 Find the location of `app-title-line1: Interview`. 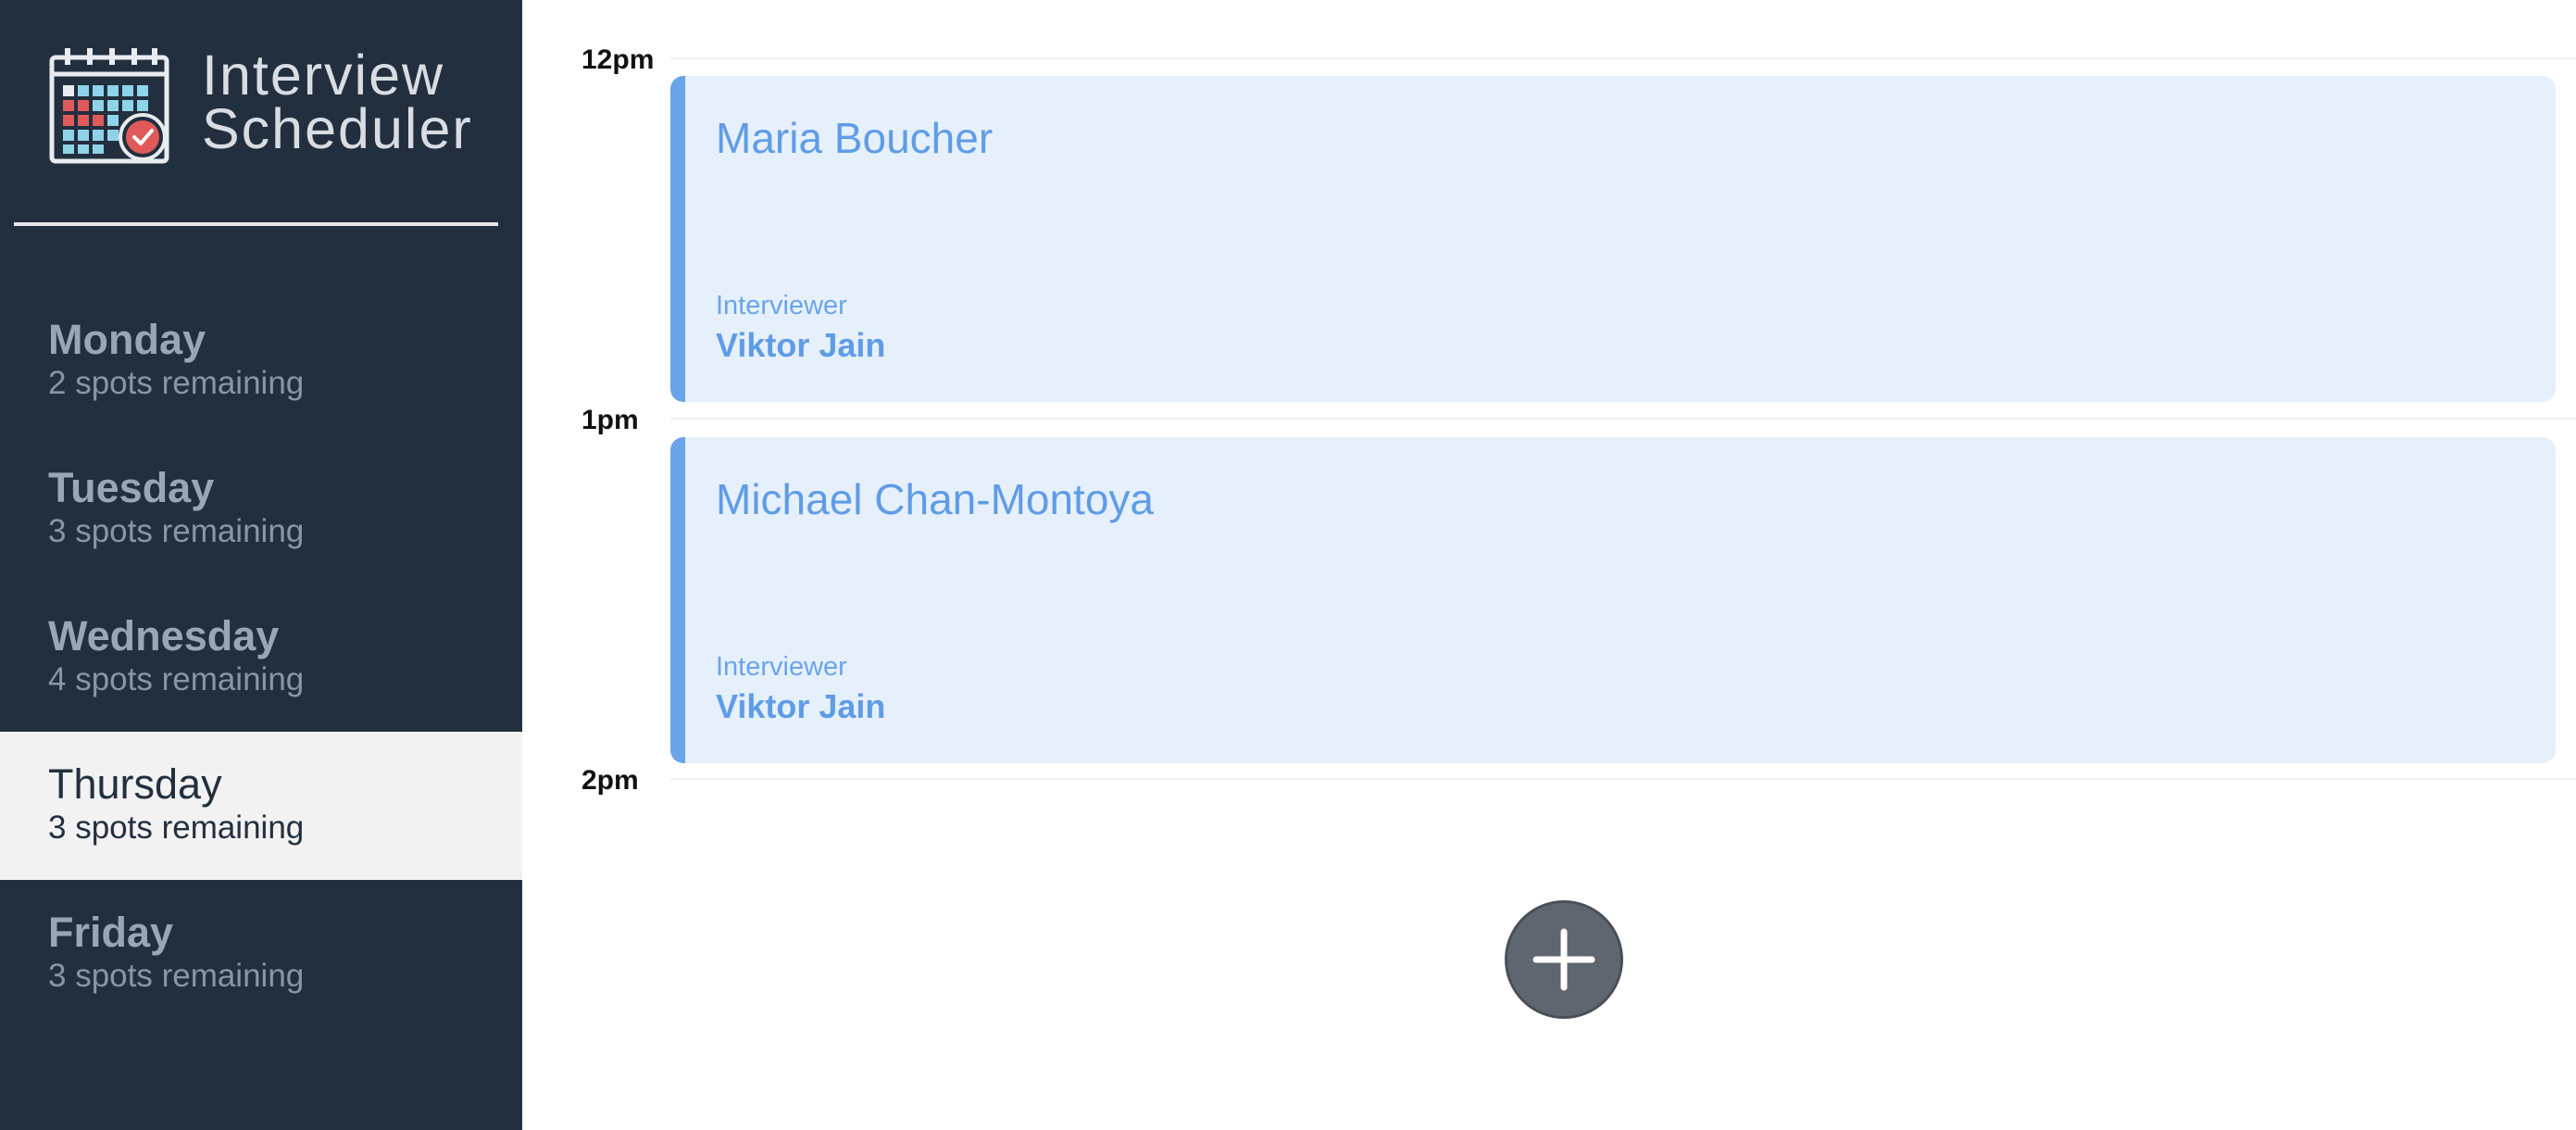

app-title-line1: Interview is located at coordinates (323, 75).